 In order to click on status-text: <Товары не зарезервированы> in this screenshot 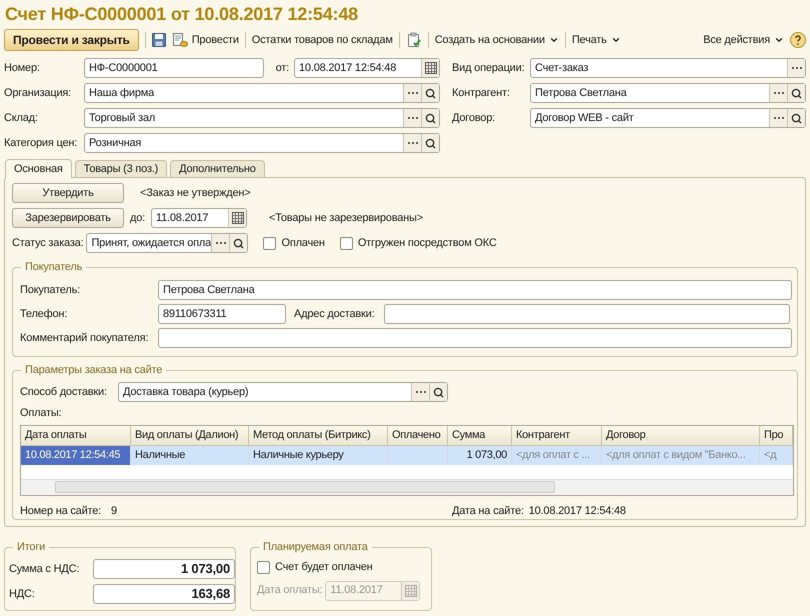, I will do `click(346, 218)`.